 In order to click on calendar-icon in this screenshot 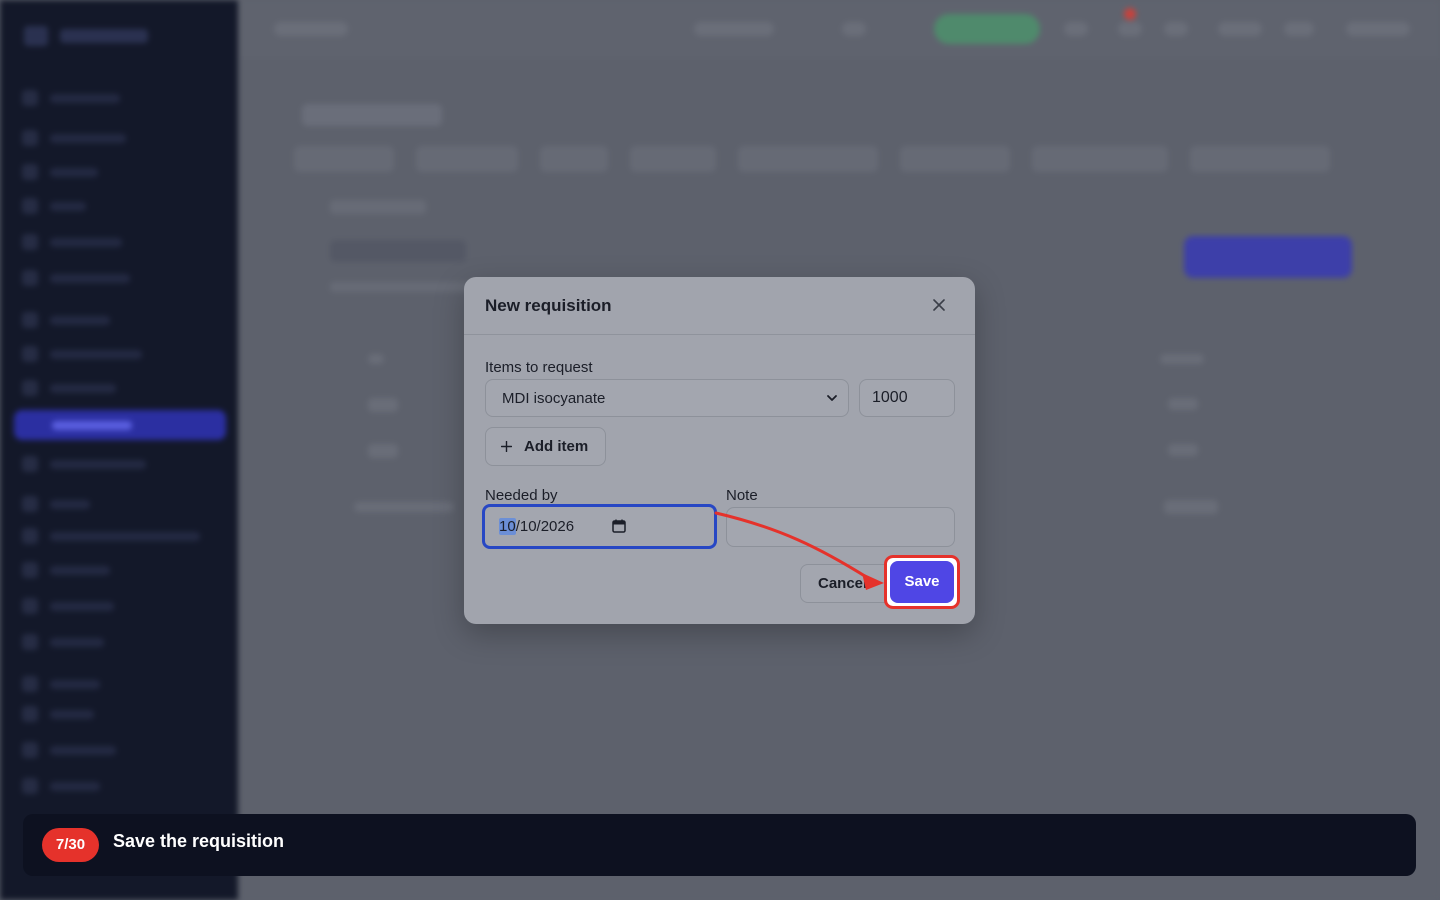, I will do `click(619, 526)`.